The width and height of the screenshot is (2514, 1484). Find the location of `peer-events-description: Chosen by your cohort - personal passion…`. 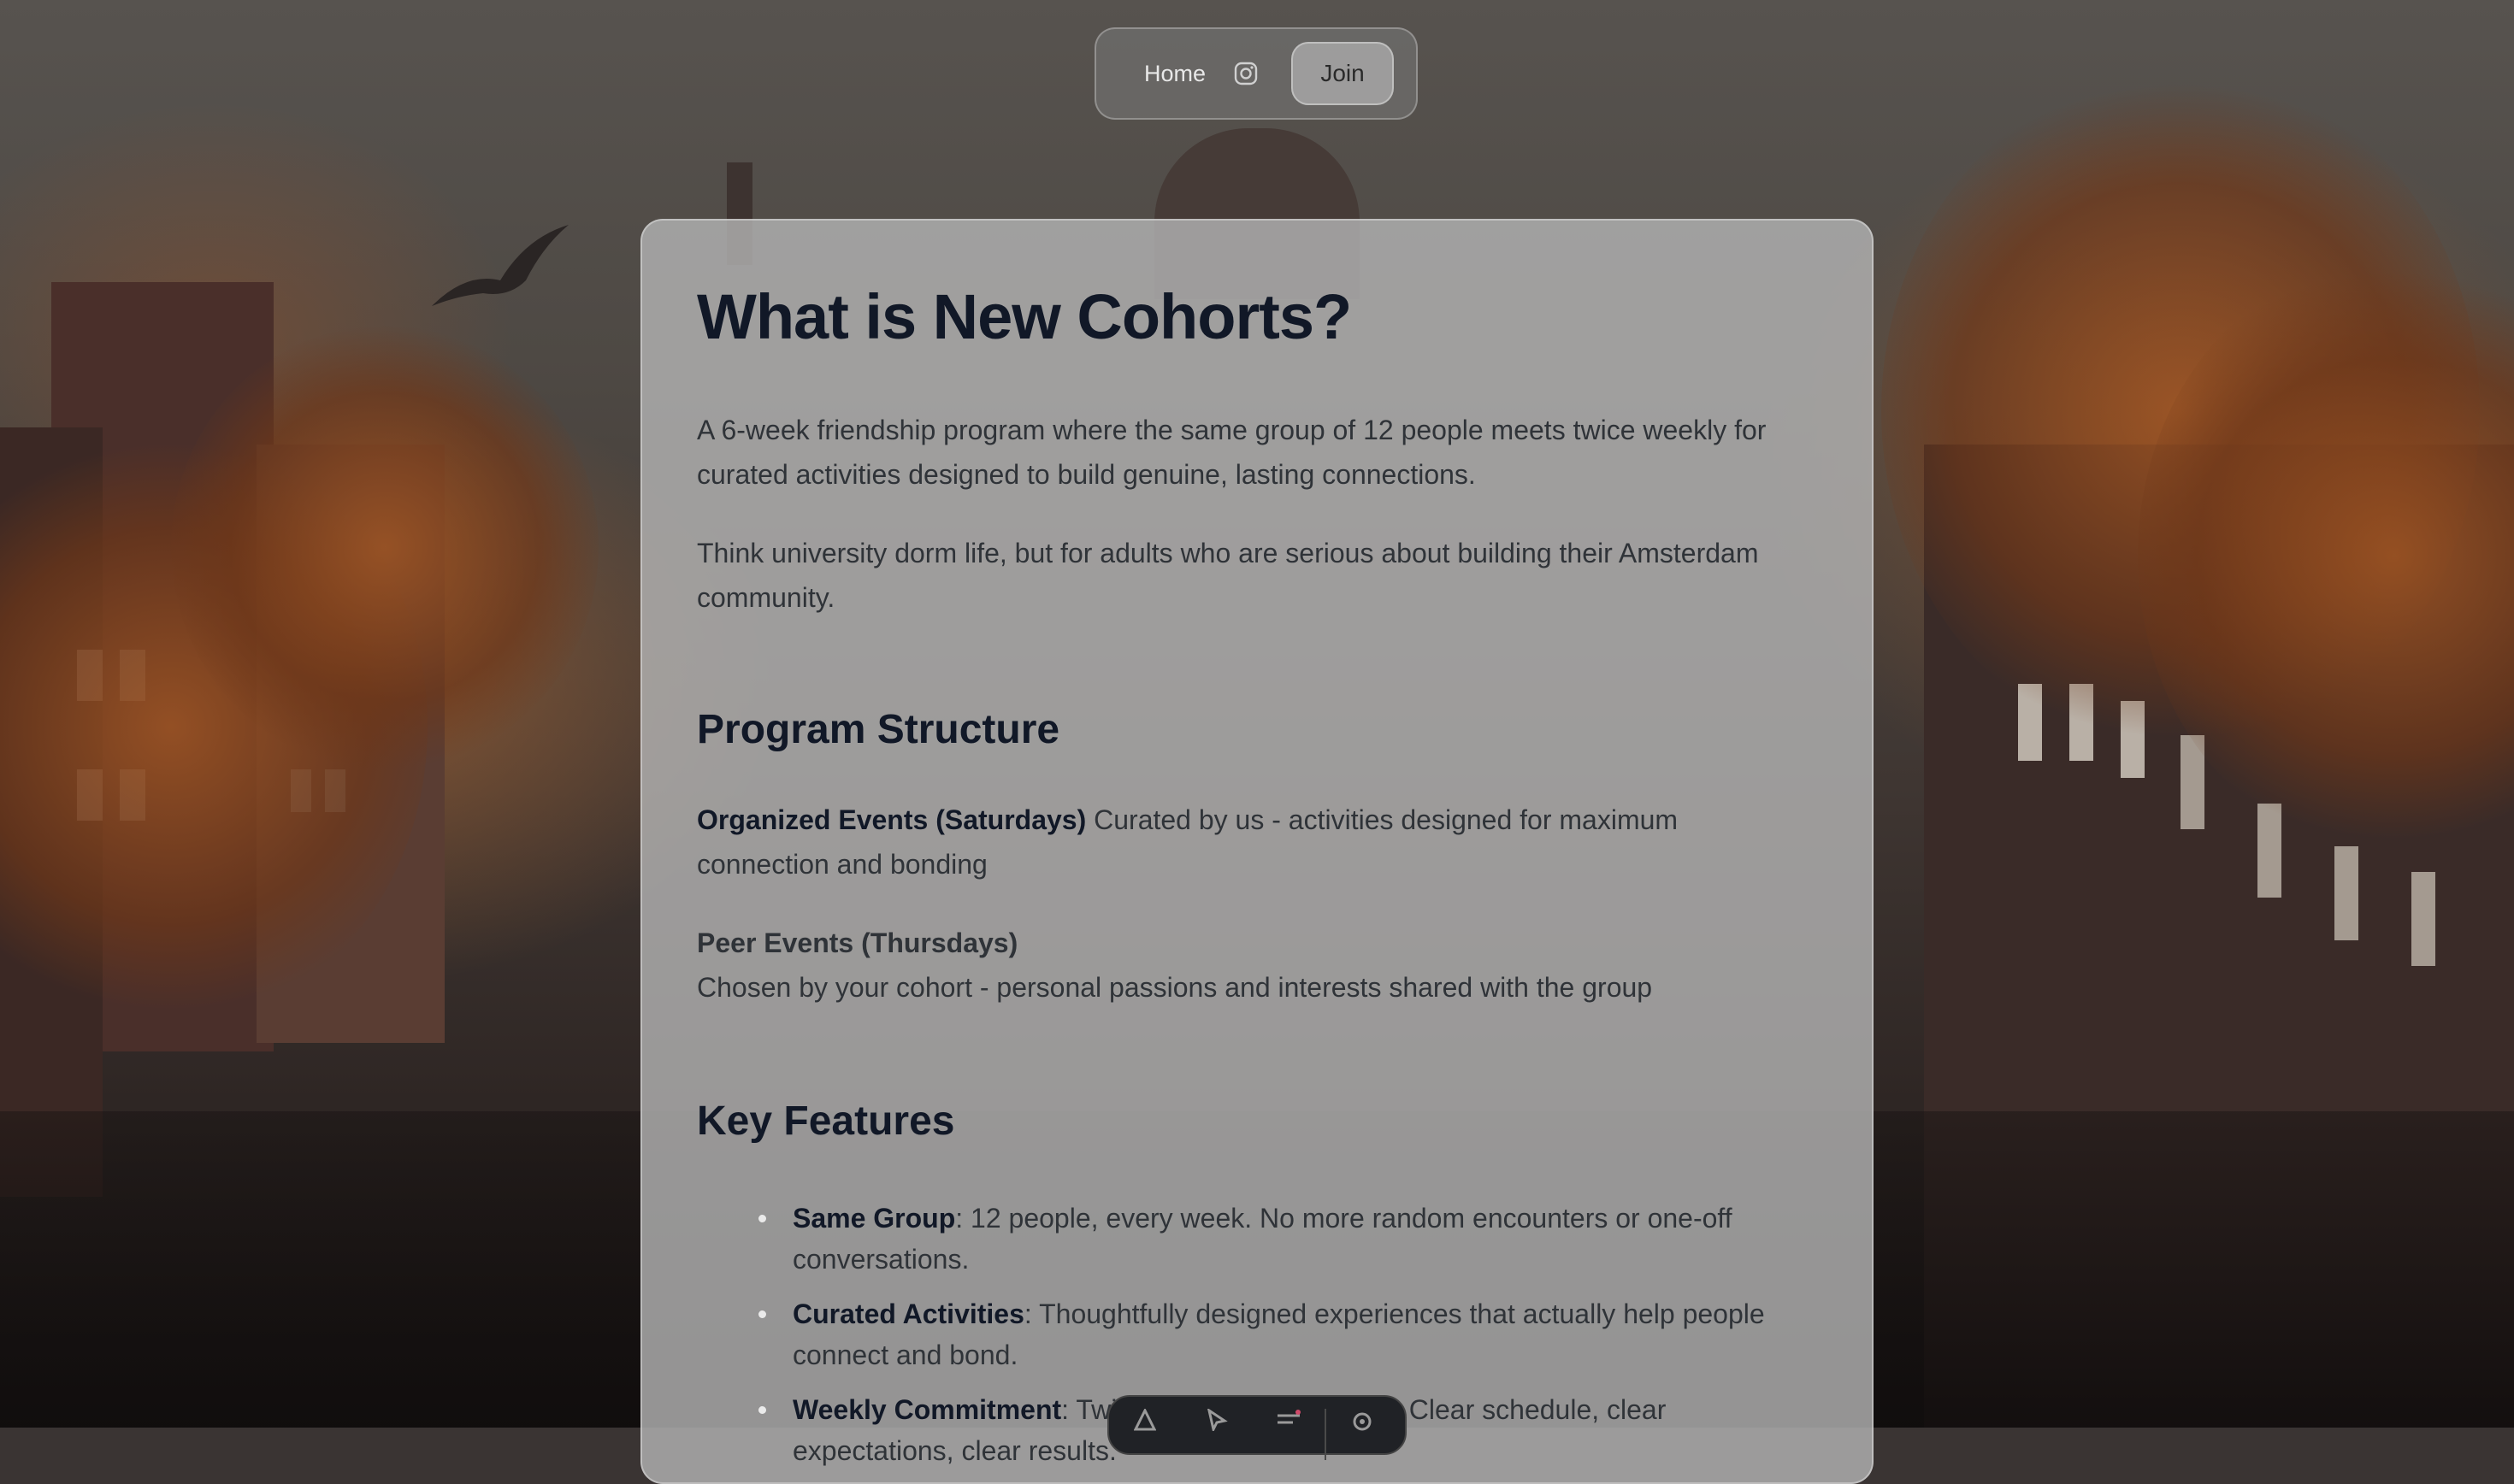

peer-events-description: Chosen by your cohort - personal passion… is located at coordinates (1175, 987).